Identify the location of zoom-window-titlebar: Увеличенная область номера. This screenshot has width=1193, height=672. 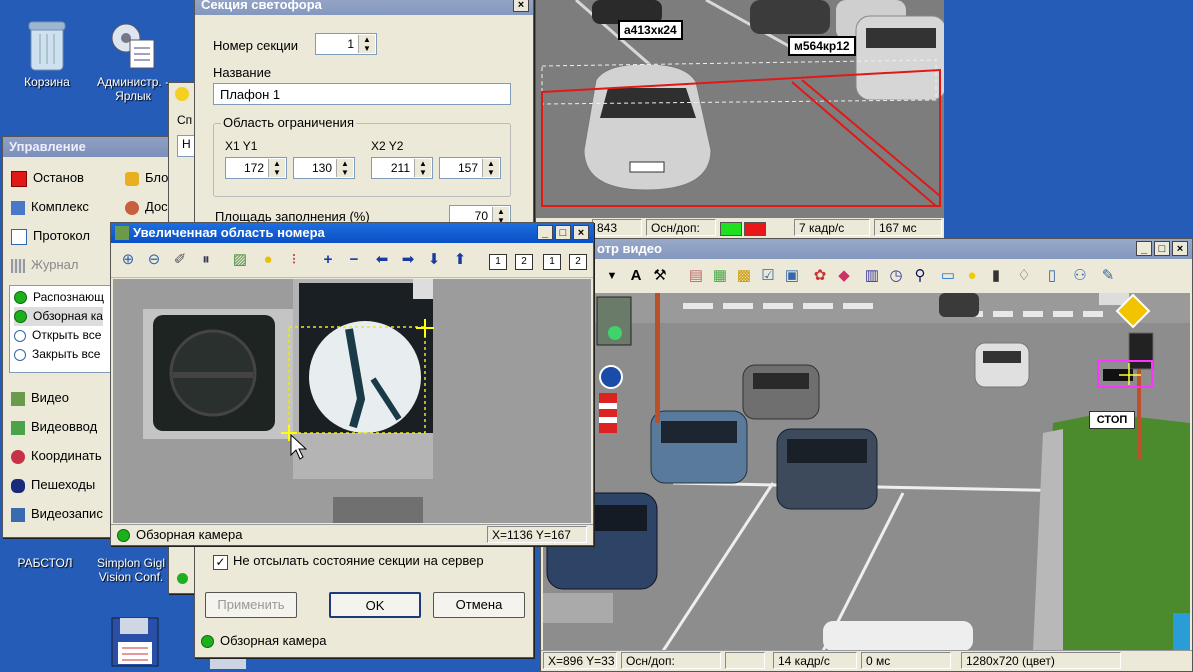
(352, 233).